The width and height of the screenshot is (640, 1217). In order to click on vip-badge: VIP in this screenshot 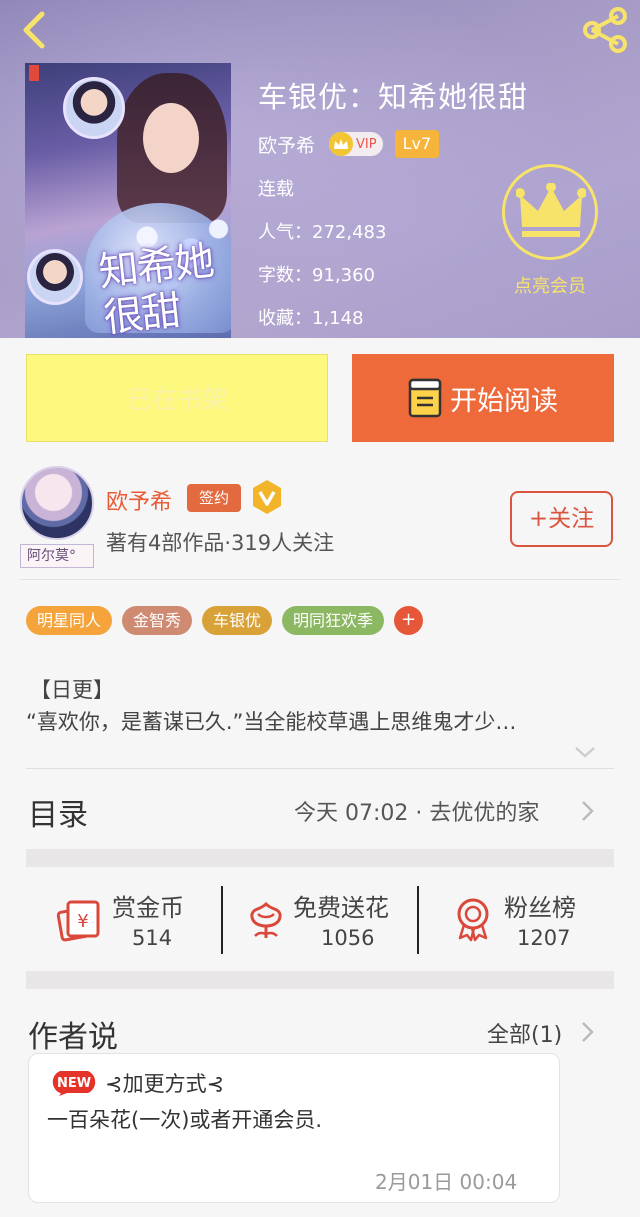, I will do `click(356, 144)`.